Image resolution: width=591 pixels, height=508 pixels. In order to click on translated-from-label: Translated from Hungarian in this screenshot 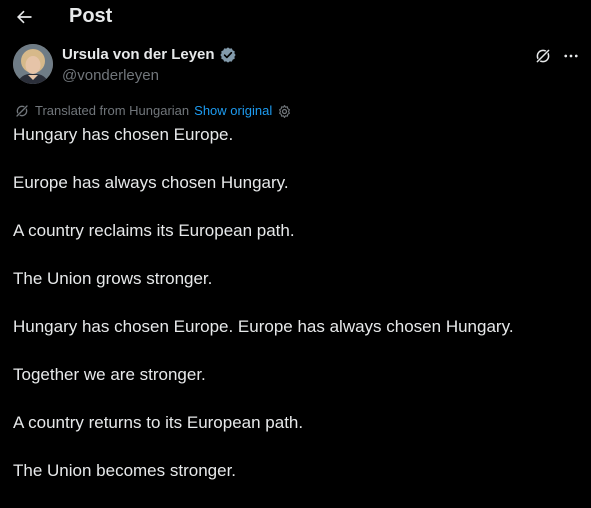, I will do `click(112, 110)`.